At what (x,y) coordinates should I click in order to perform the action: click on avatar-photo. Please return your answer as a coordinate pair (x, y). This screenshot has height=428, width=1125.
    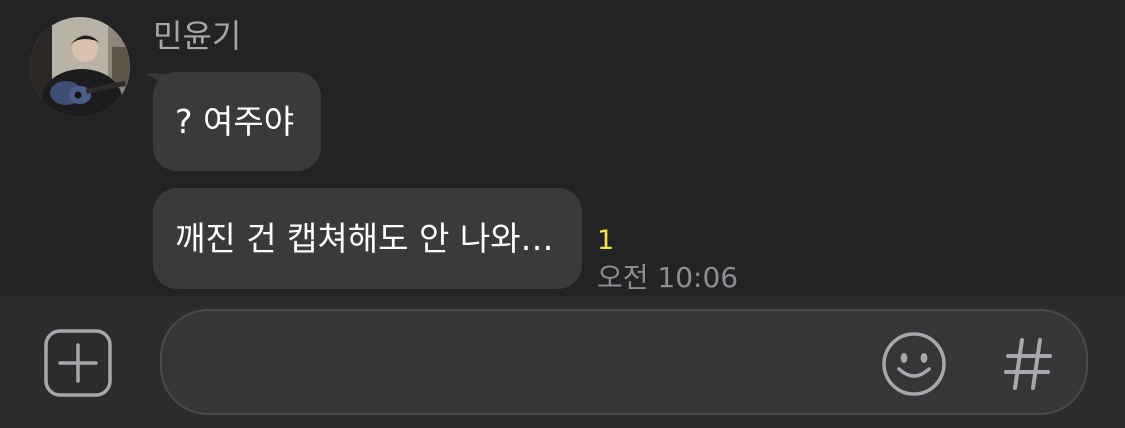
    Looking at the image, I should click on (80, 67).